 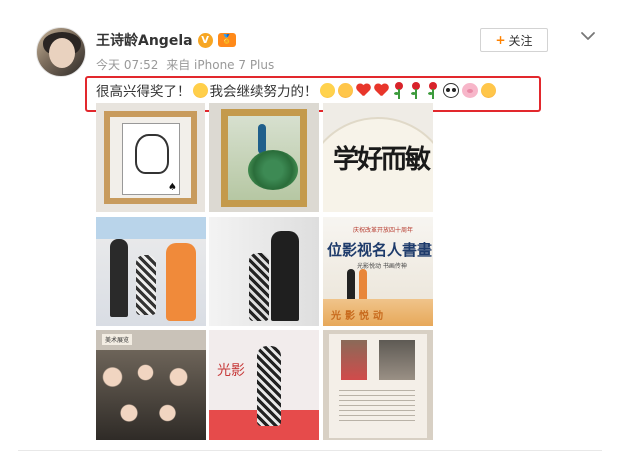 What do you see at coordinates (151, 395) in the screenshot?
I see `crowd` at bounding box center [151, 395].